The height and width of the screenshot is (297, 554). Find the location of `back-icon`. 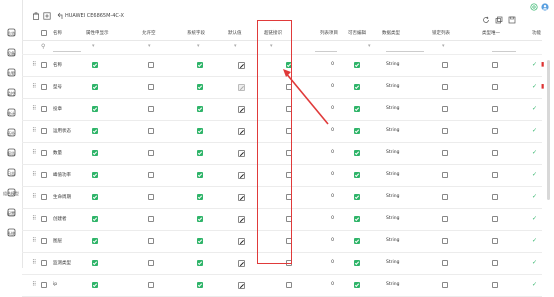

back-icon is located at coordinates (60, 16).